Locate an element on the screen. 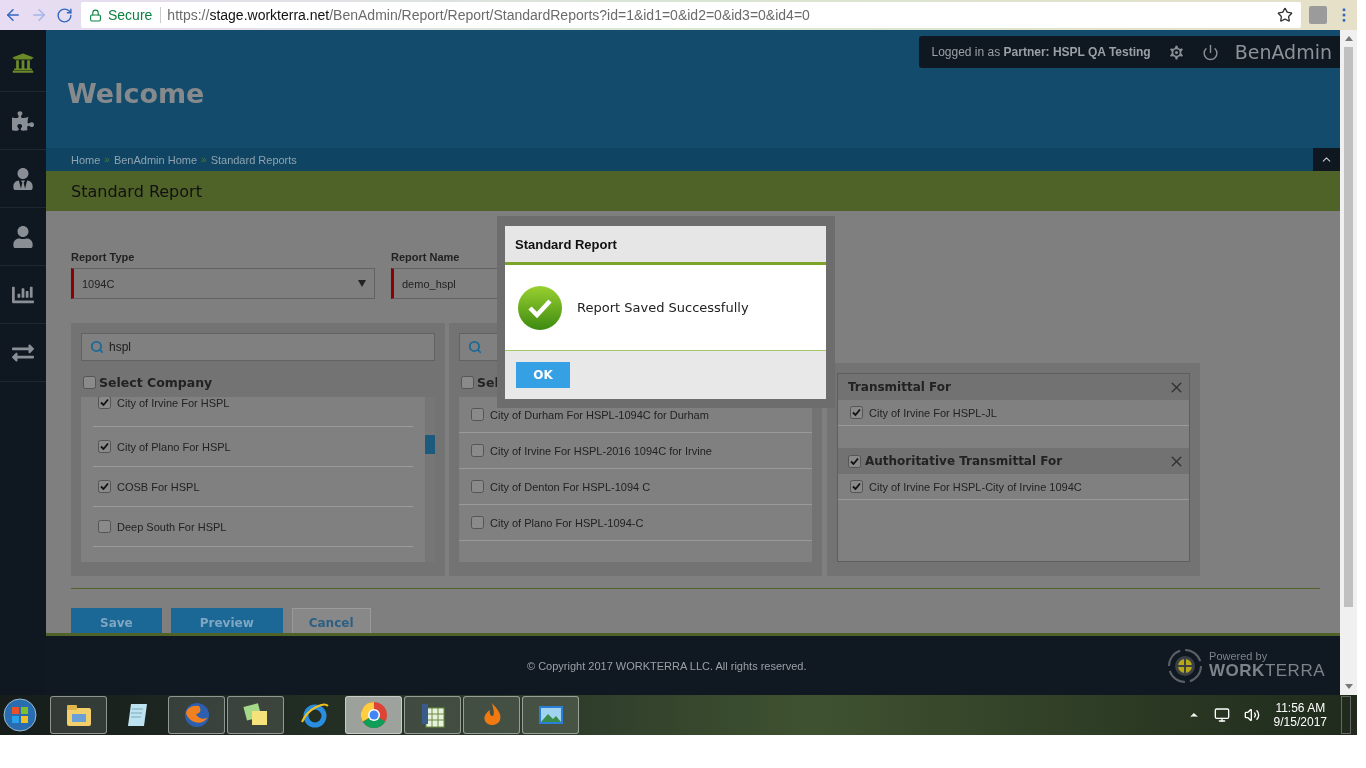 This screenshot has height=768, width=1366. transmittal-item: City of Irvine For HSPL-JL is located at coordinates (933, 412).